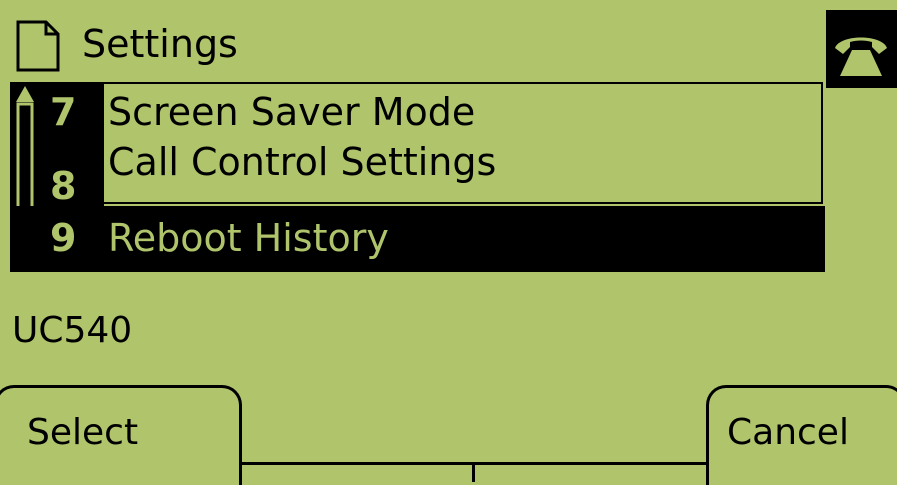 The height and width of the screenshot is (485, 897). I want to click on menu-item-number: 7, so click(63, 112).